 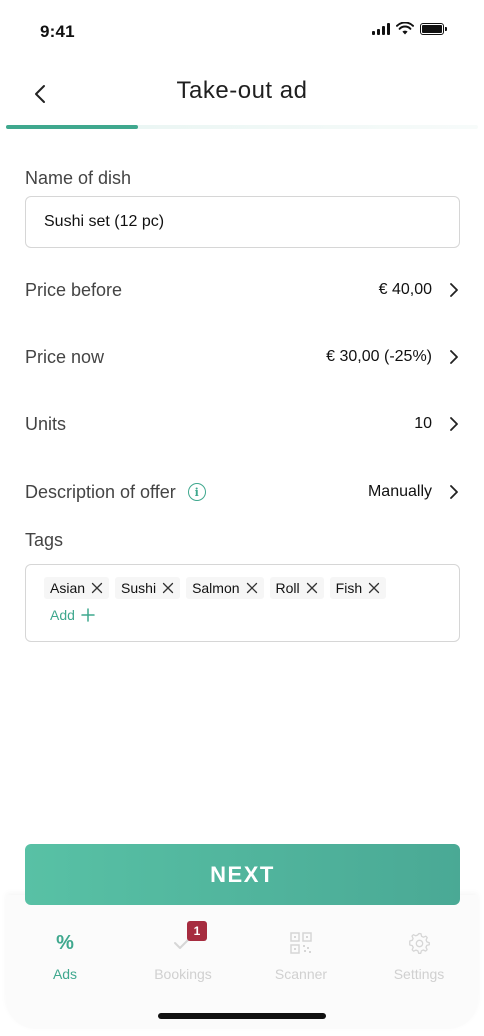 I want to click on tag-chip: Asian, so click(x=77, y=588).